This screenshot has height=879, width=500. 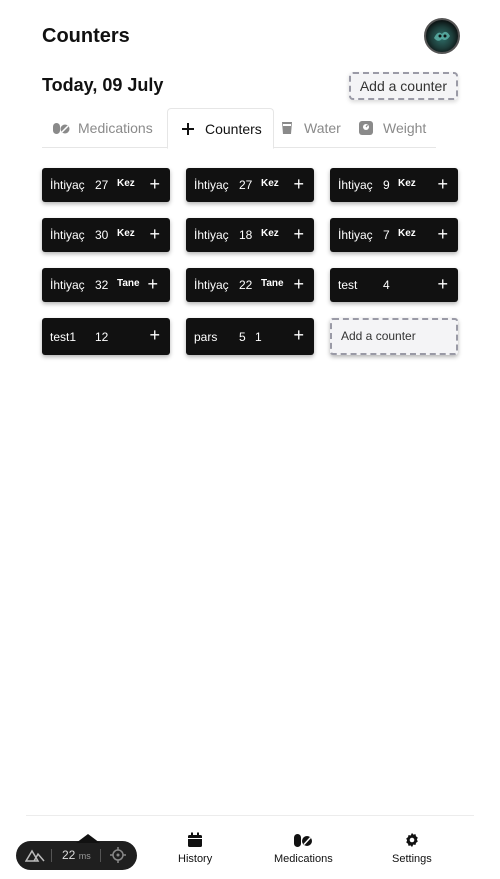 I want to click on add-counter-button: Add a counter, so click(x=403, y=86).